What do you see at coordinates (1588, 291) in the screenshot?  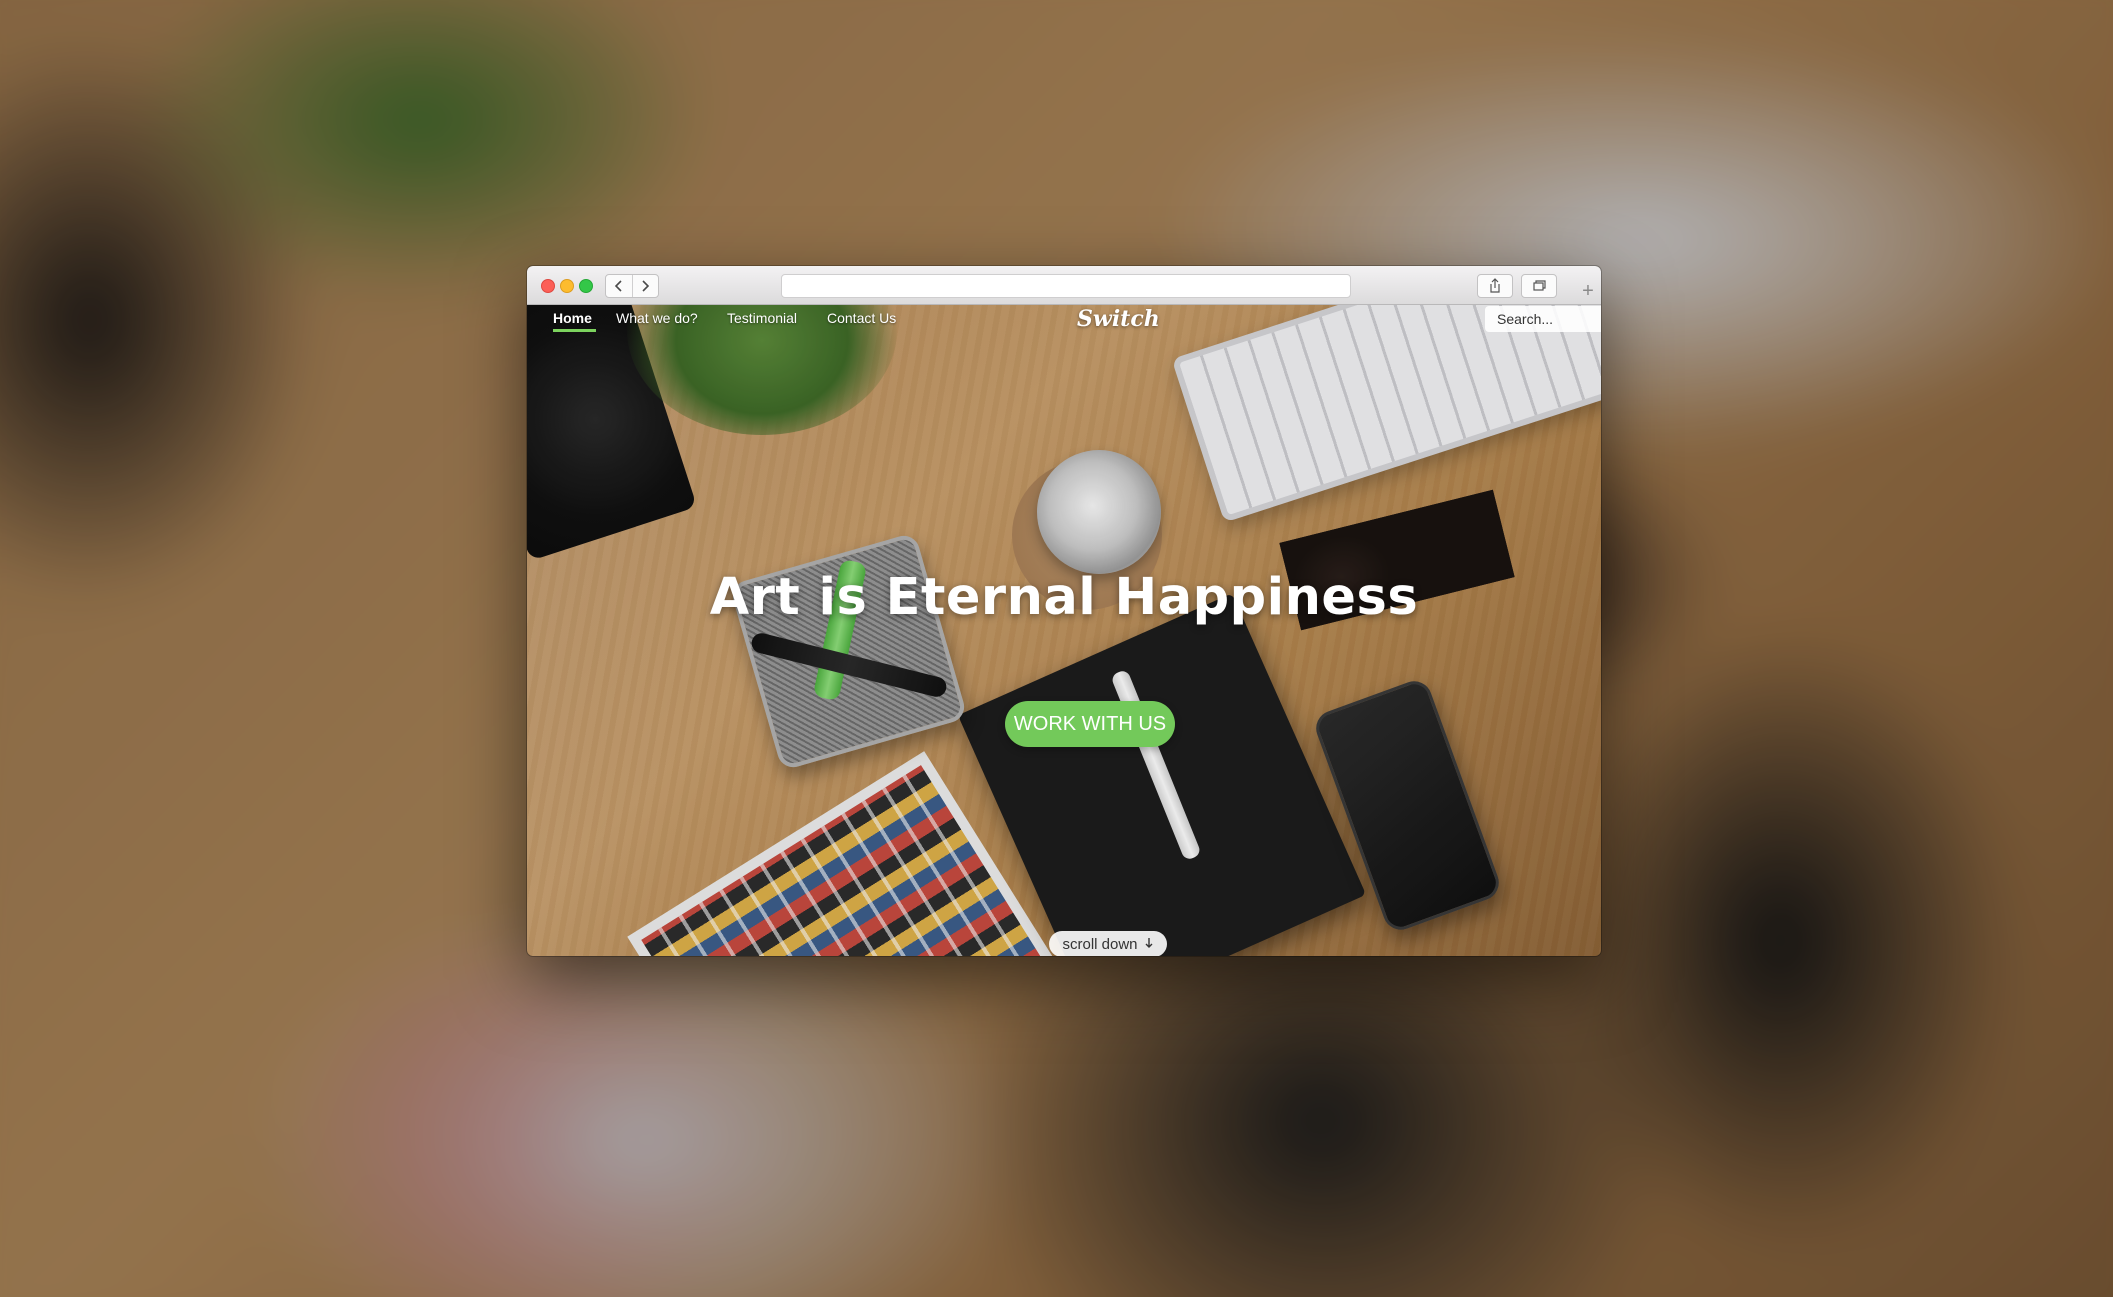 I see `plus-icon: +` at bounding box center [1588, 291].